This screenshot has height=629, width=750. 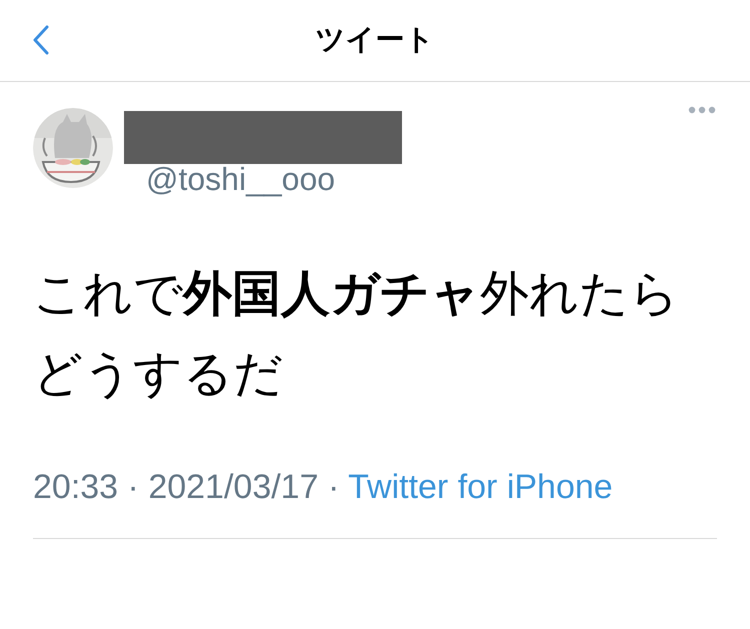 I want to click on source-link: Twitter for iPhone, so click(x=480, y=487).